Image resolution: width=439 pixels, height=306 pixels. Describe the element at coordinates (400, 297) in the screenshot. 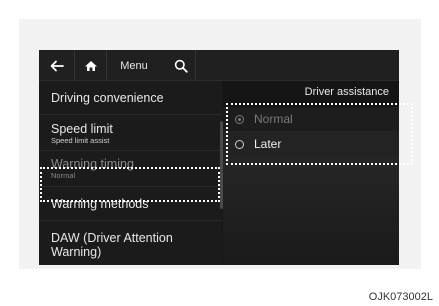

I see `figure-code: OJK073002L` at that location.